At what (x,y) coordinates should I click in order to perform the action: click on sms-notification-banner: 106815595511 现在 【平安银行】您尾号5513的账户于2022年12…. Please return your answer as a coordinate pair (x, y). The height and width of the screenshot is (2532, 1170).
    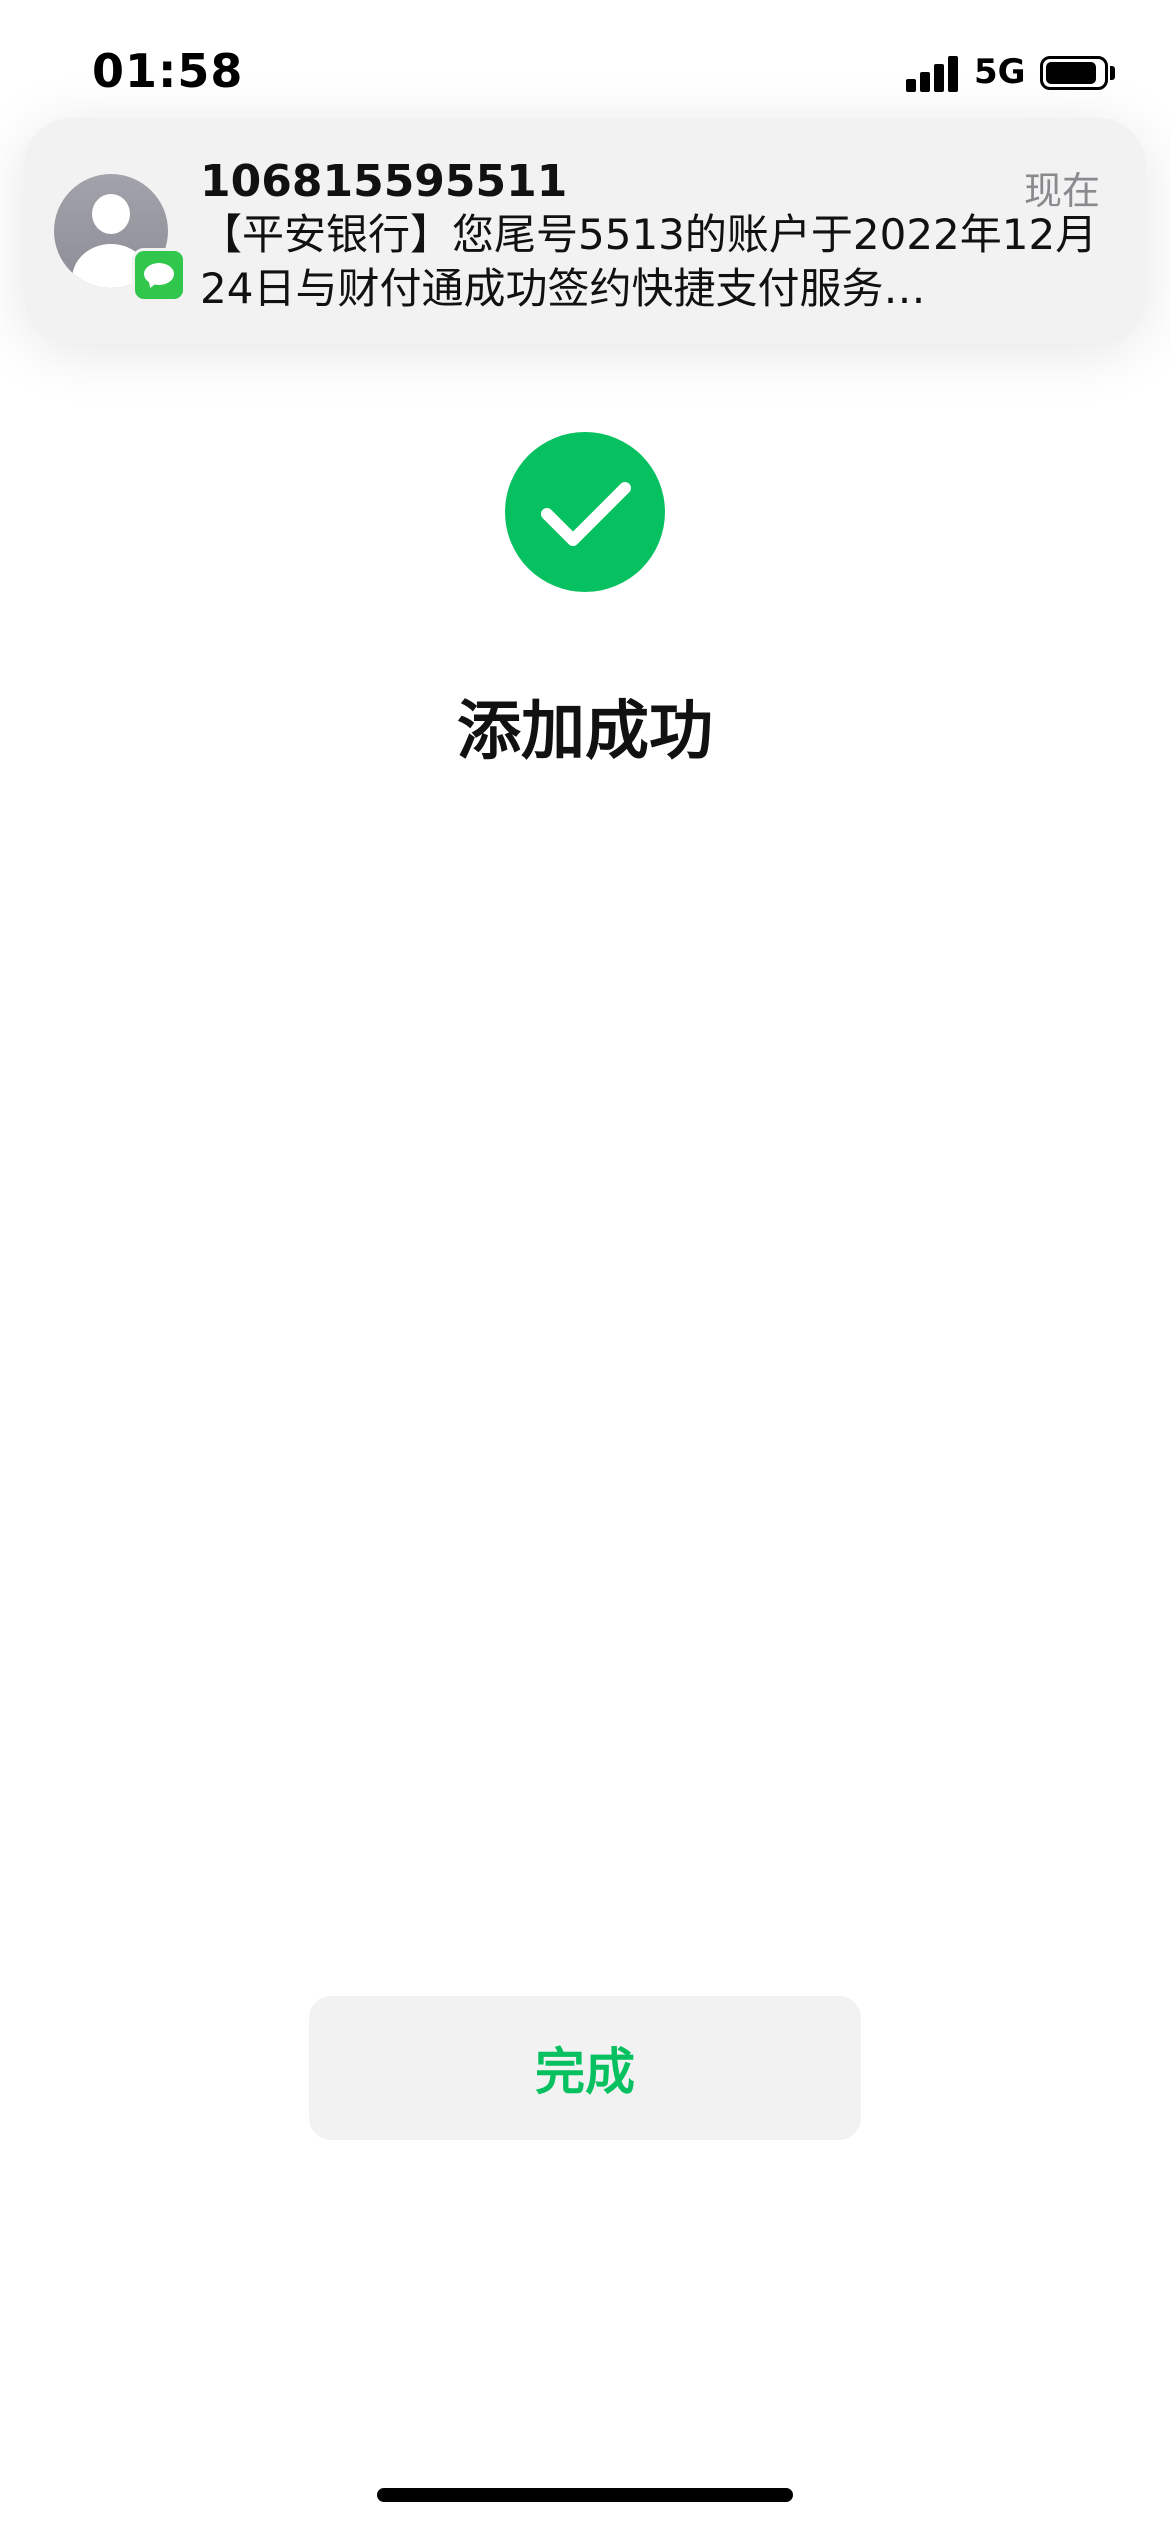
    Looking at the image, I should click on (585, 231).